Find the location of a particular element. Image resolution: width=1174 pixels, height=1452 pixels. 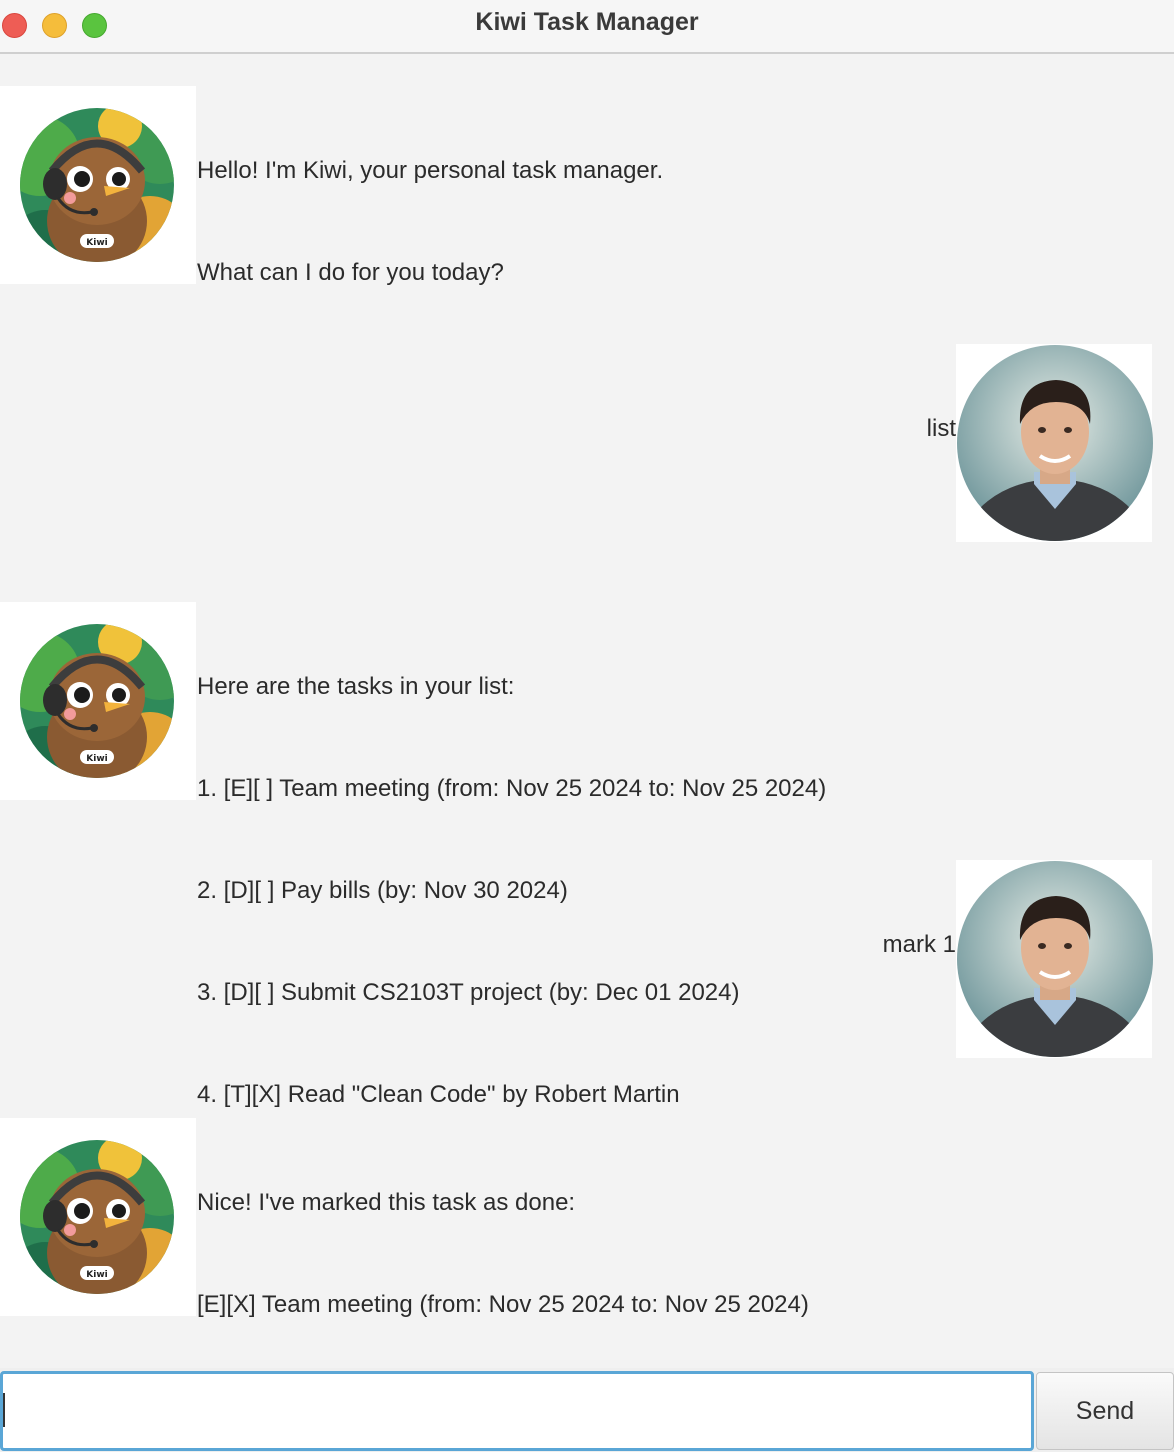

message-line: What can I do for you today? is located at coordinates (350, 272).